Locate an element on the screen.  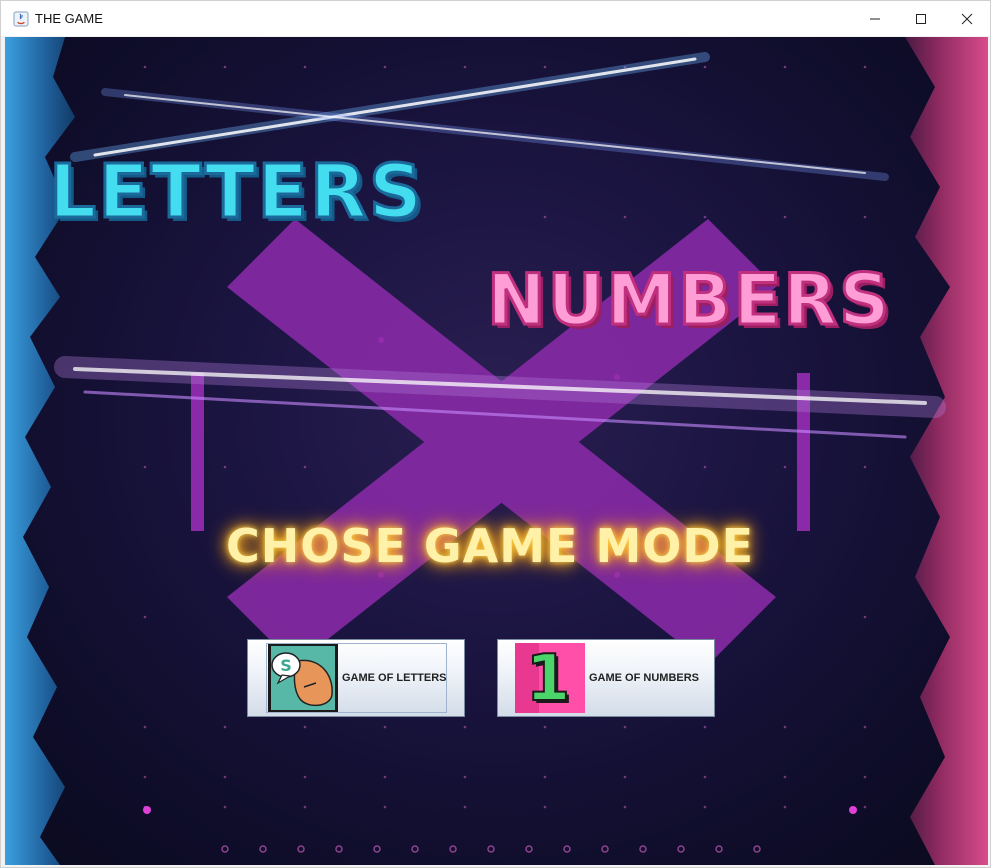
bottom-ring-row is located at coordinates (491, 849).